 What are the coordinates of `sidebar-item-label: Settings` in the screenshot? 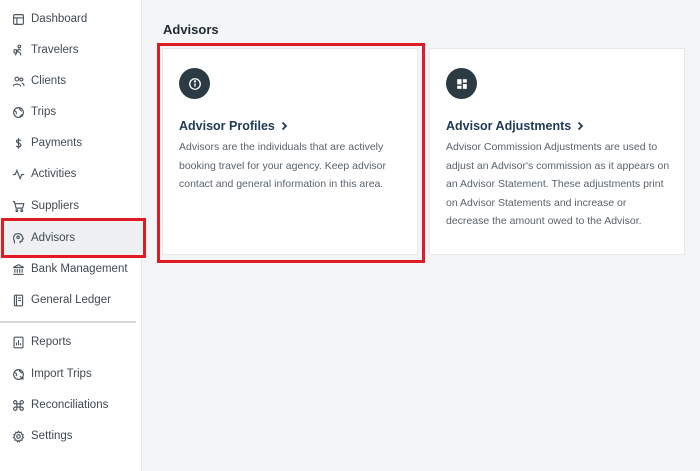 It's located at (52, 436).